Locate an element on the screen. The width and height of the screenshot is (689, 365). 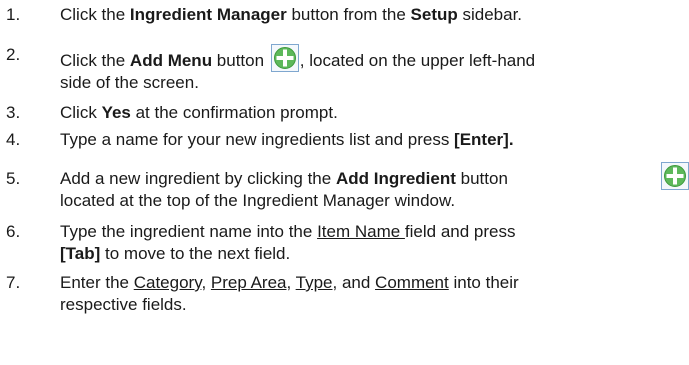
text-run: Type the ingredient name into the is located at coordinates (189, 231).